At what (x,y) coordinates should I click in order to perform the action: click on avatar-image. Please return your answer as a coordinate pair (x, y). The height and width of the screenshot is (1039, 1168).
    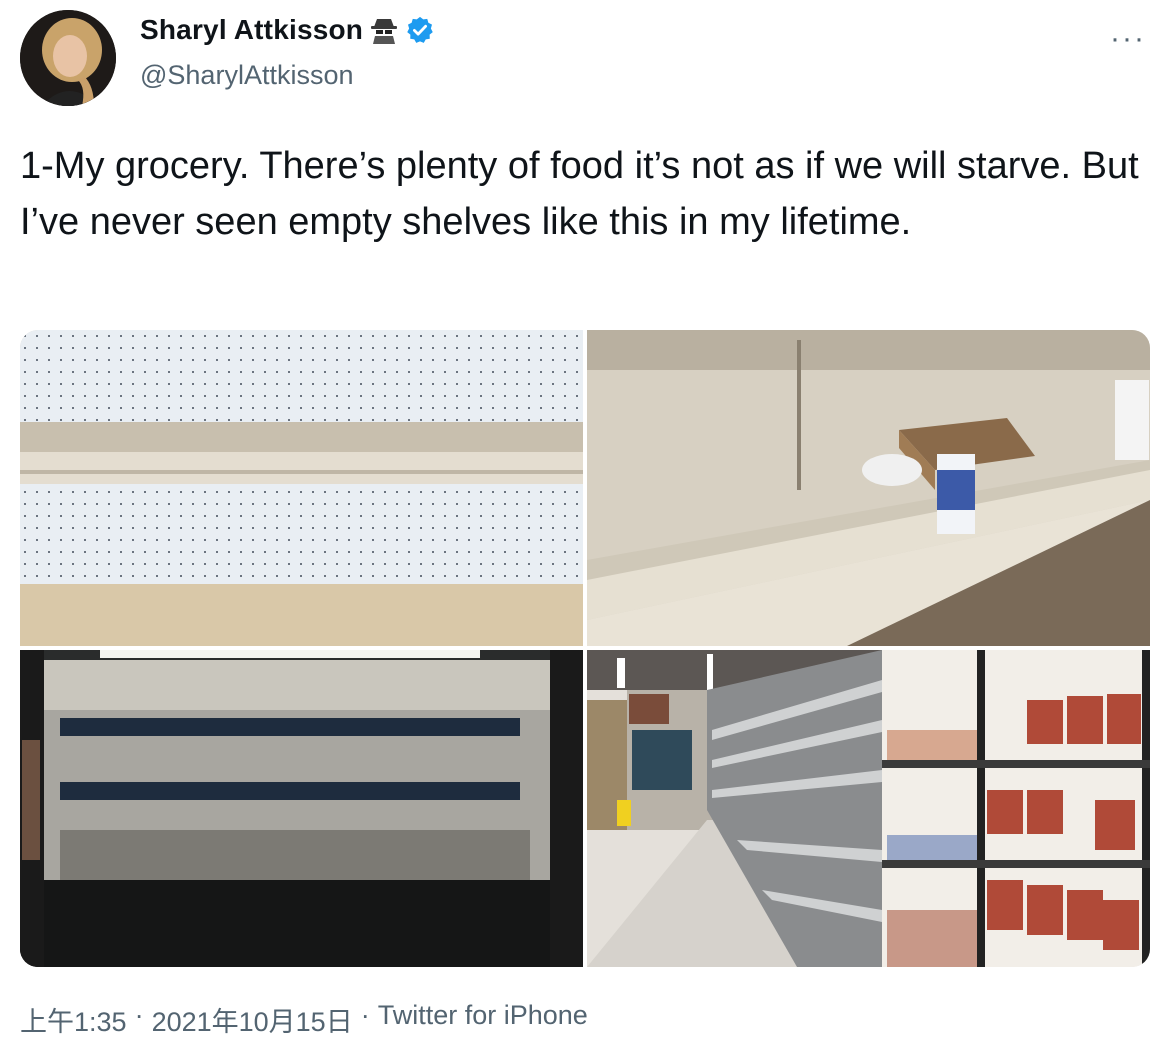
    Looking at the image, I should click on (68, 58).